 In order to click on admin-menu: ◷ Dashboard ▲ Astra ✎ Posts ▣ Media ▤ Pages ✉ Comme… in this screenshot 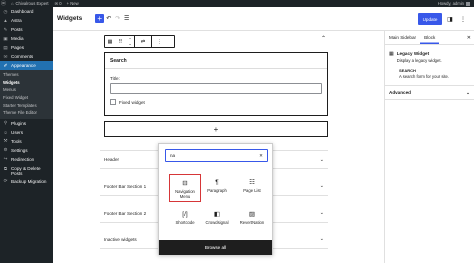, I will do `click(26, 135)`.